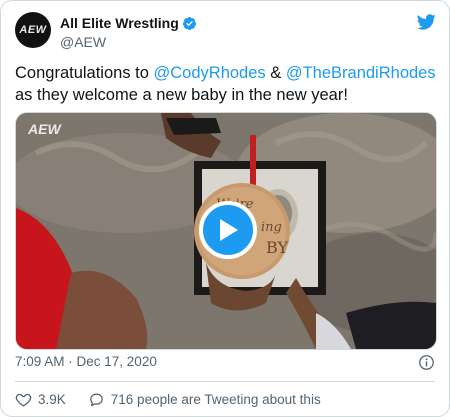  What do you see at coordinates (128, 42) in the screenshot?
I see `author-handle: @AEW` at bounding box center [128, 42].